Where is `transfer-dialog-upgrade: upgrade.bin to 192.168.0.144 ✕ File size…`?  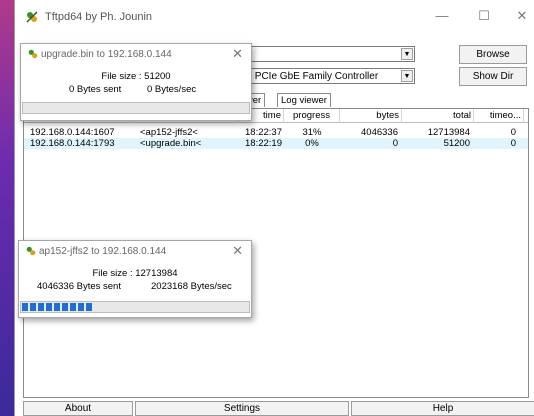
transfer-dialog-upgrade: upgrade.bin to 192.168.0.144 ✕ File size… is located at coordinates (136, 82).